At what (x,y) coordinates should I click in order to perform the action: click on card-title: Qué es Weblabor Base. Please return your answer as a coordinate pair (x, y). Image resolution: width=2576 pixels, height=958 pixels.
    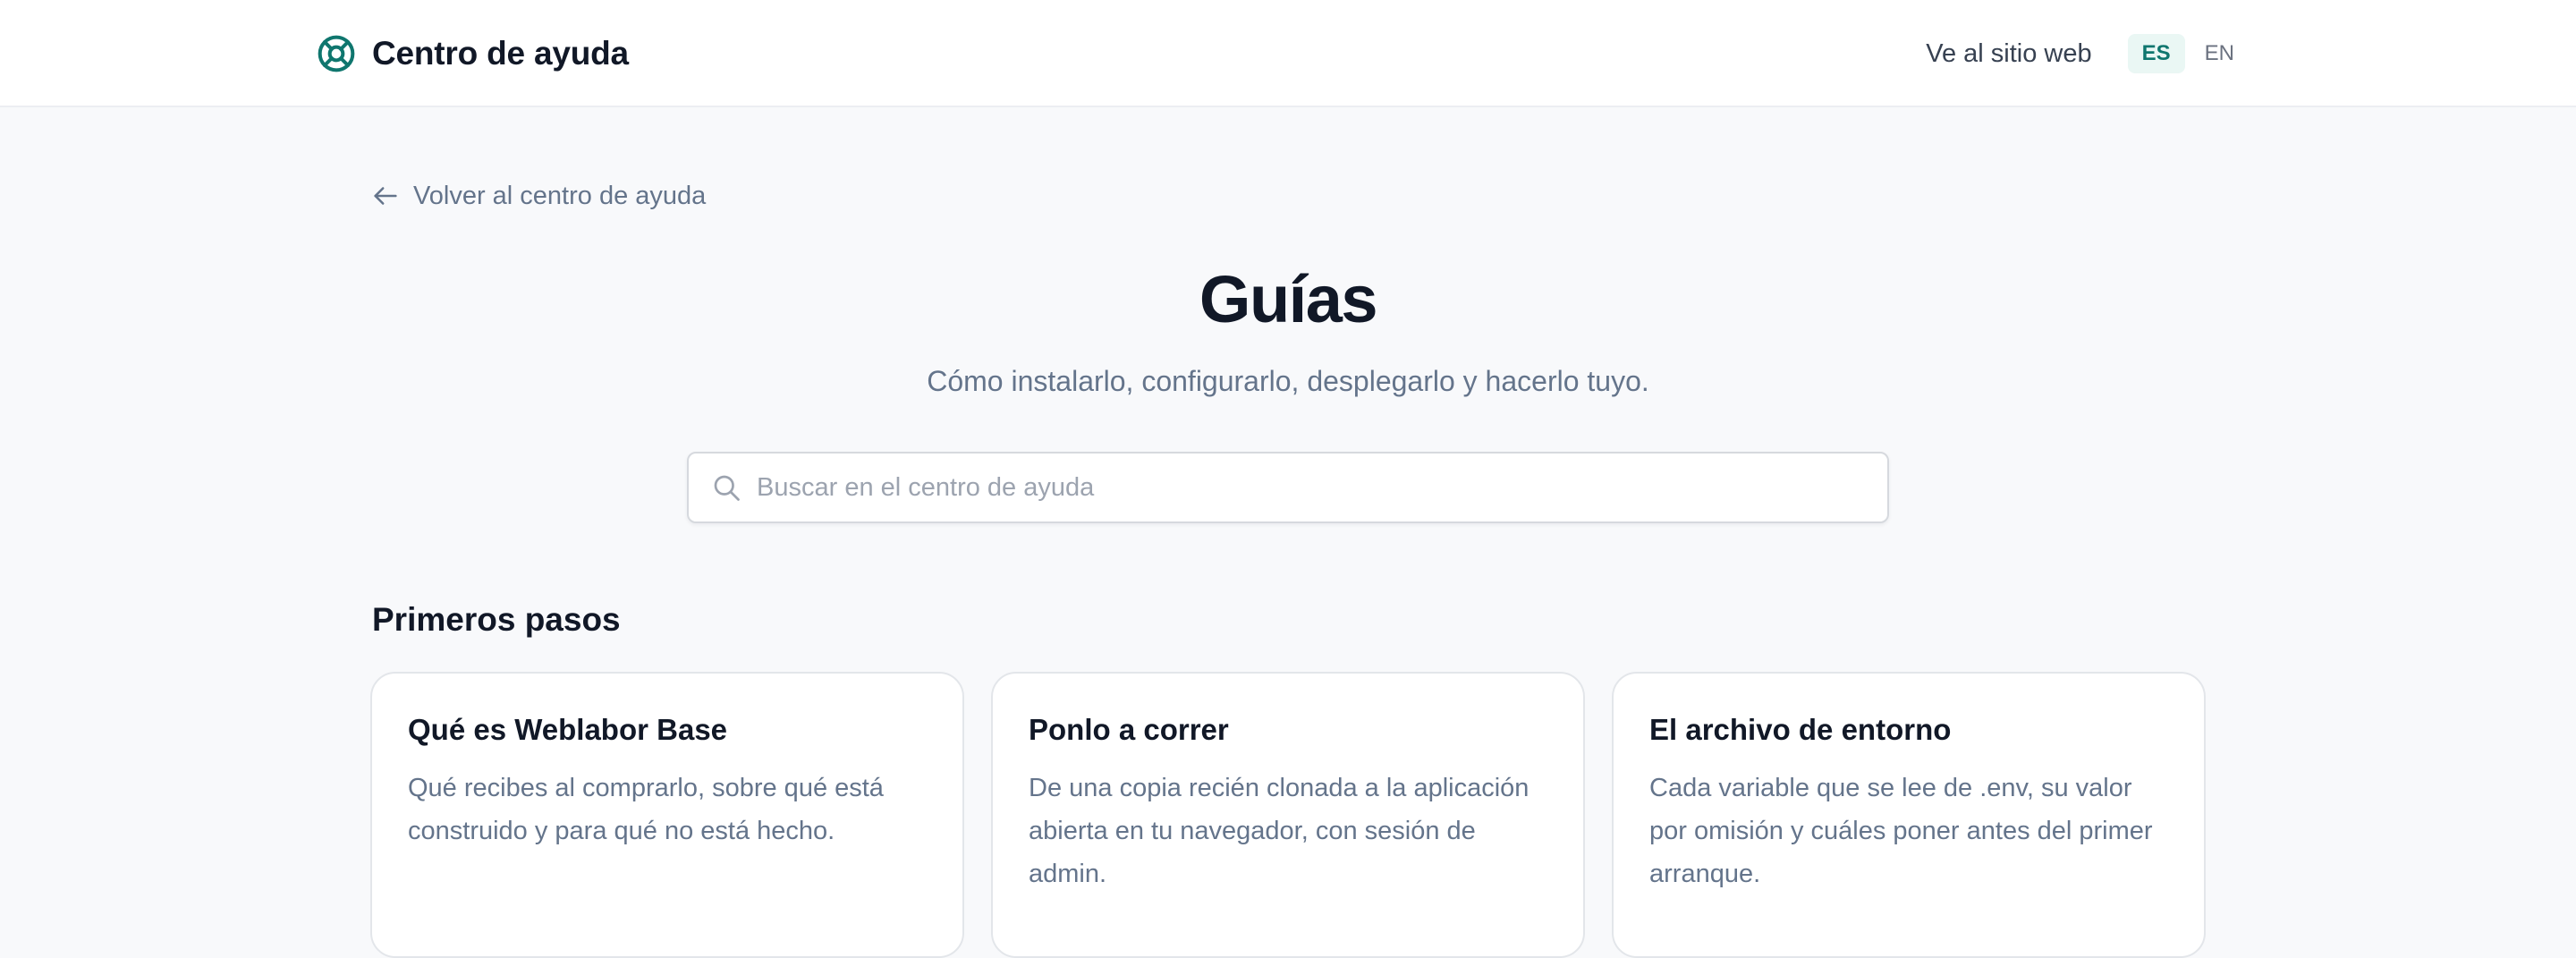
    Looking at the image, I should click on (568, 729).